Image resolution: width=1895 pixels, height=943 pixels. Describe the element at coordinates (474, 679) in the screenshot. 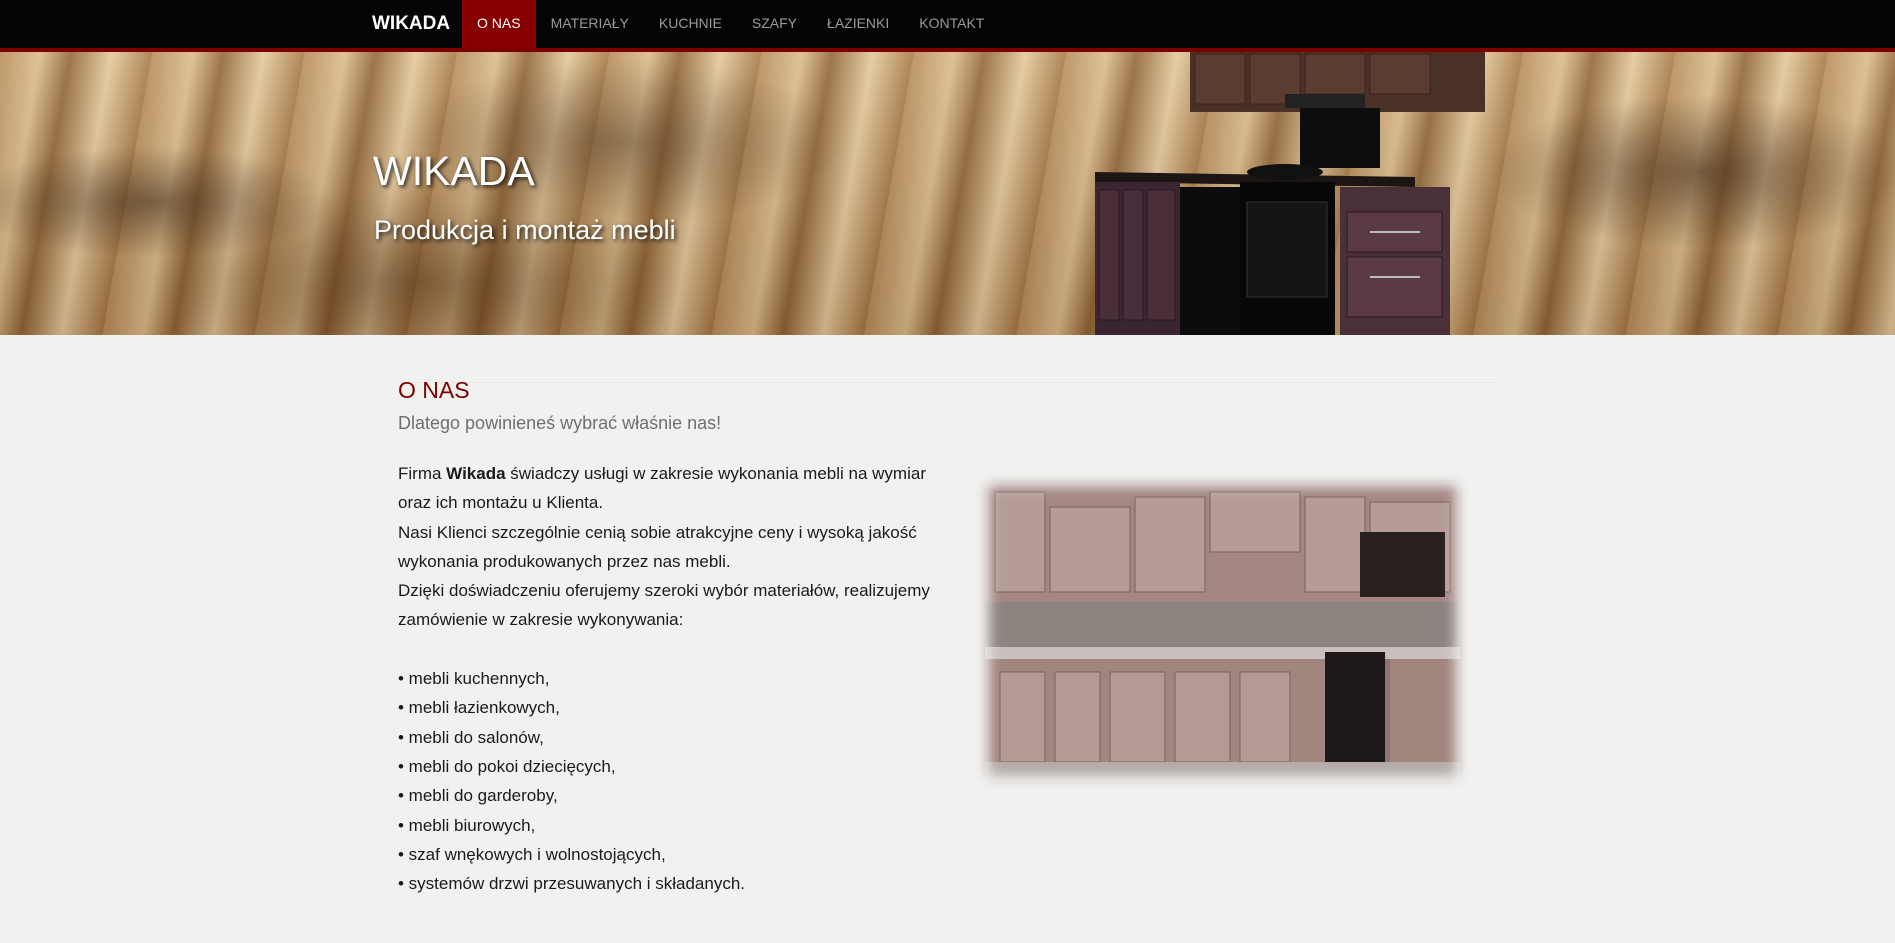

I see `list-item: • mebli kuchennych,` at that location.